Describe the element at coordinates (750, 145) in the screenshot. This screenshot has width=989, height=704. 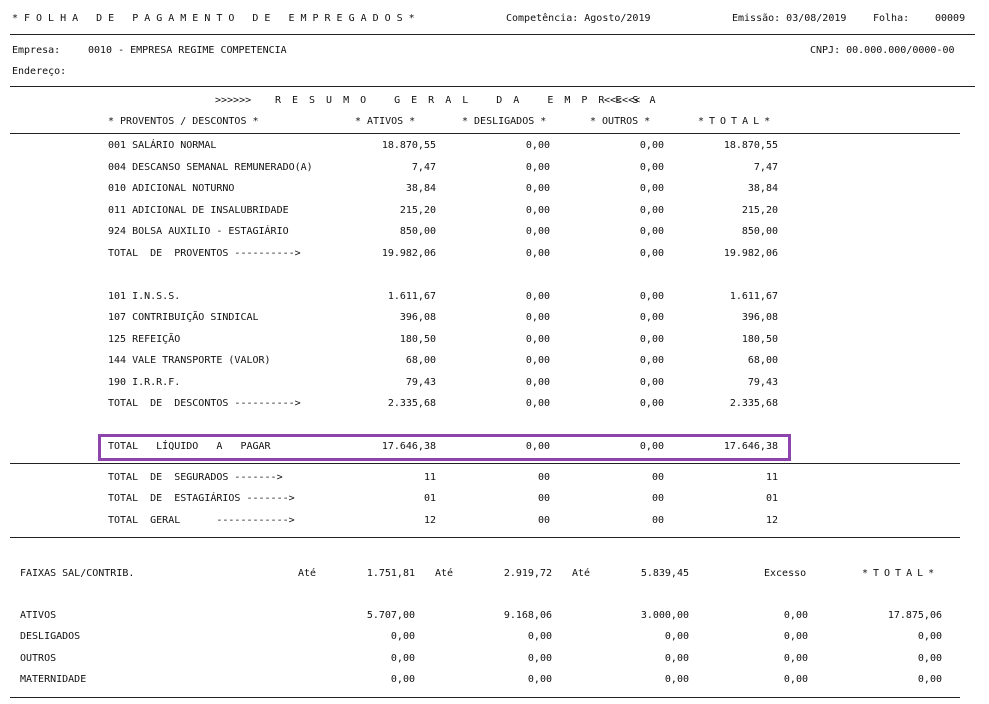
I see `provento-row-col-4: 18.870,55` at that location.